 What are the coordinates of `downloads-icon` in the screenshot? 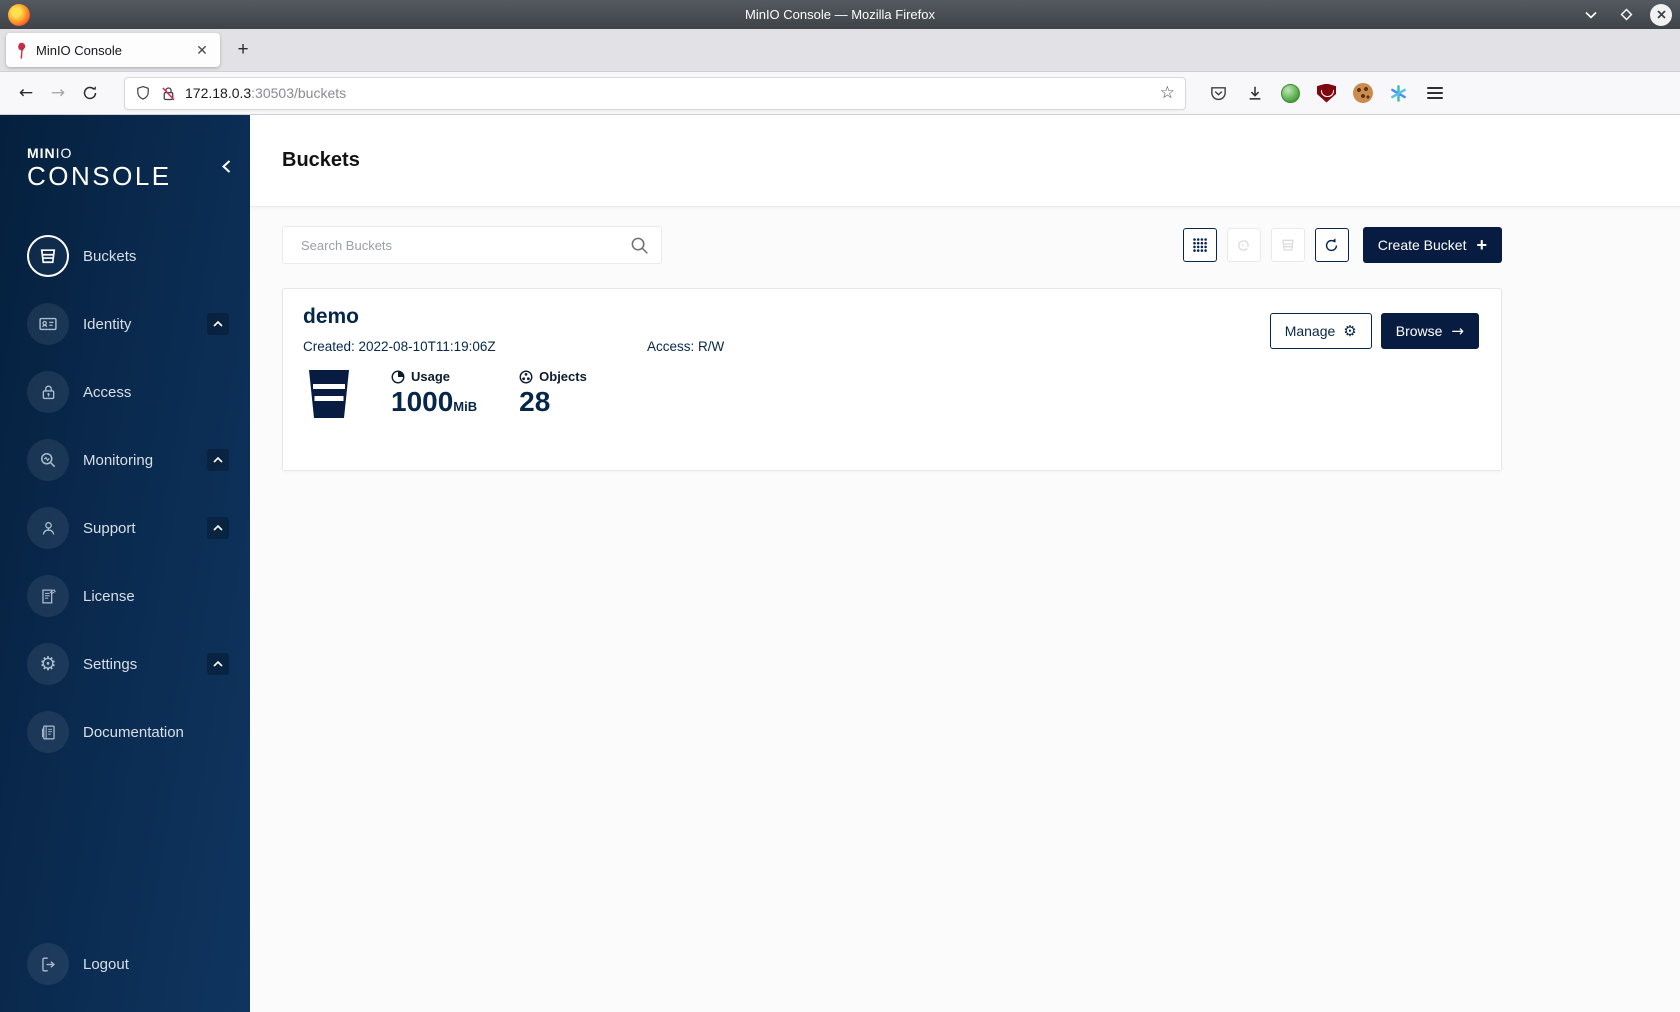 It's located at (1254, 93).